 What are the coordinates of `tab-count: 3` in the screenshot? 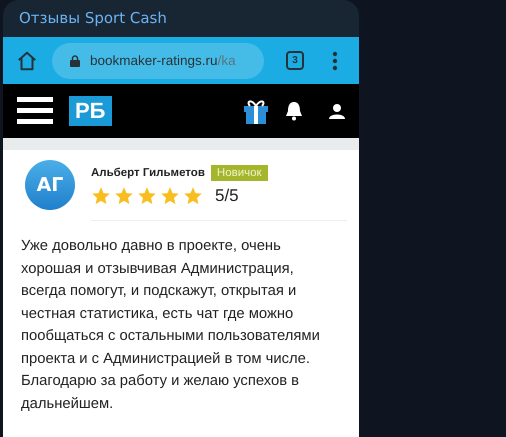 It's located at (295, 60).